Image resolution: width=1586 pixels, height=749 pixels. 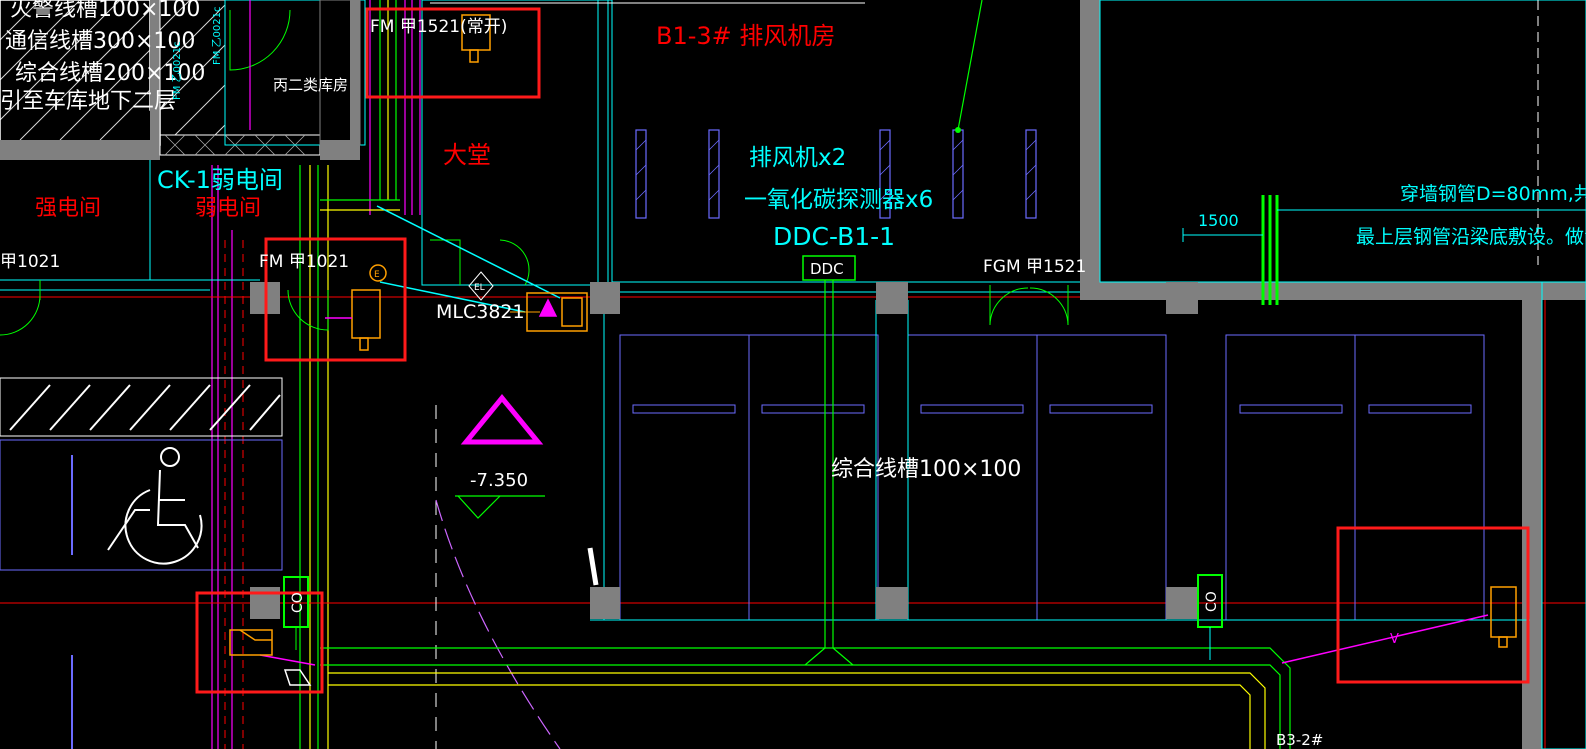 I want to click on label-fm-jia-1021: FM 甲1021, so click(x=304, y=262).